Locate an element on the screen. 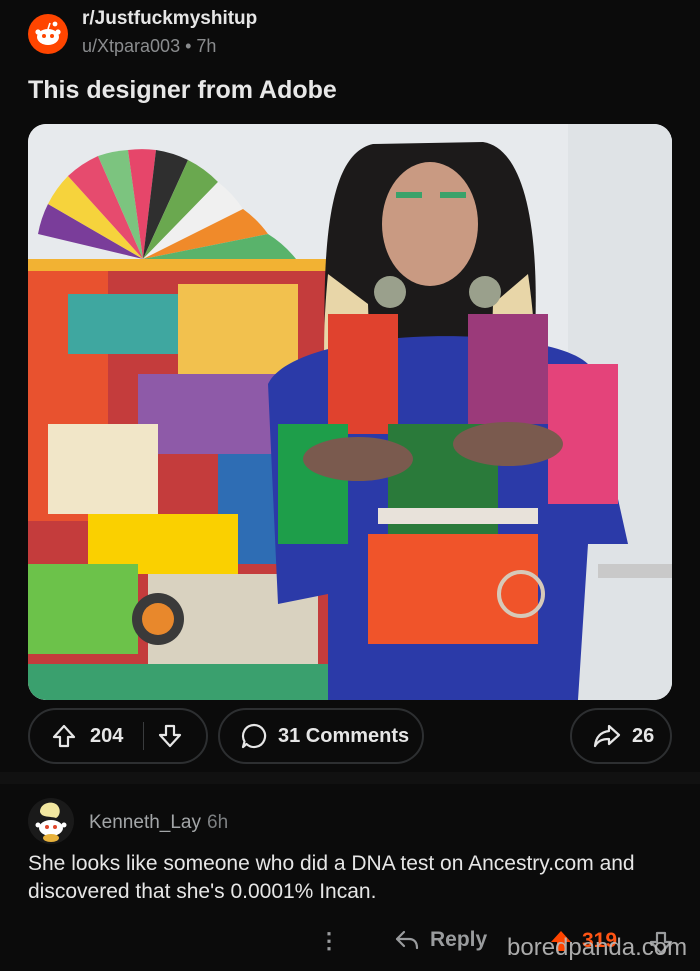 The height and width of the screenshot is (971, 700). downvote-icon is located at coordinates (170, 736).